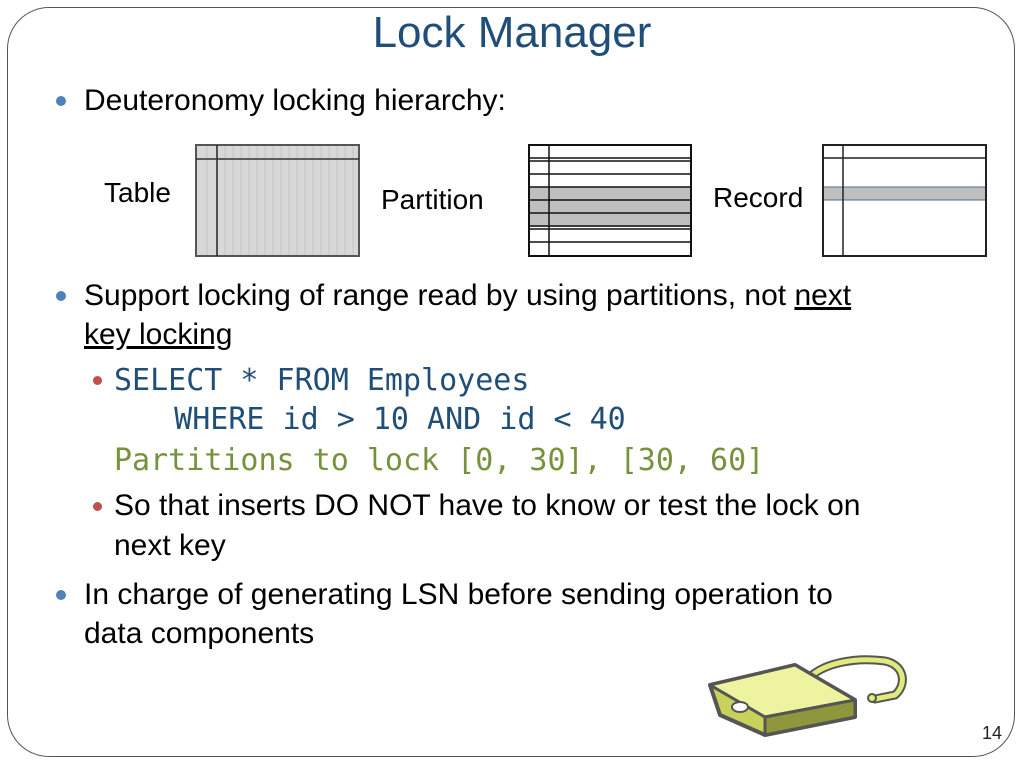 This screenshot has height=768, width=1024. Describe the element at coordinates (373, 419) in the screenshot. I see `code-where: WHERE id > 10 AND id < 40` at that location.